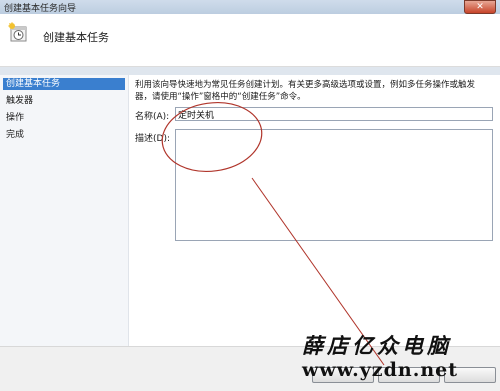  Describe the element at coordinates (152, 139) in the screenshot. I see `description-label: 描述(D):` at that location.